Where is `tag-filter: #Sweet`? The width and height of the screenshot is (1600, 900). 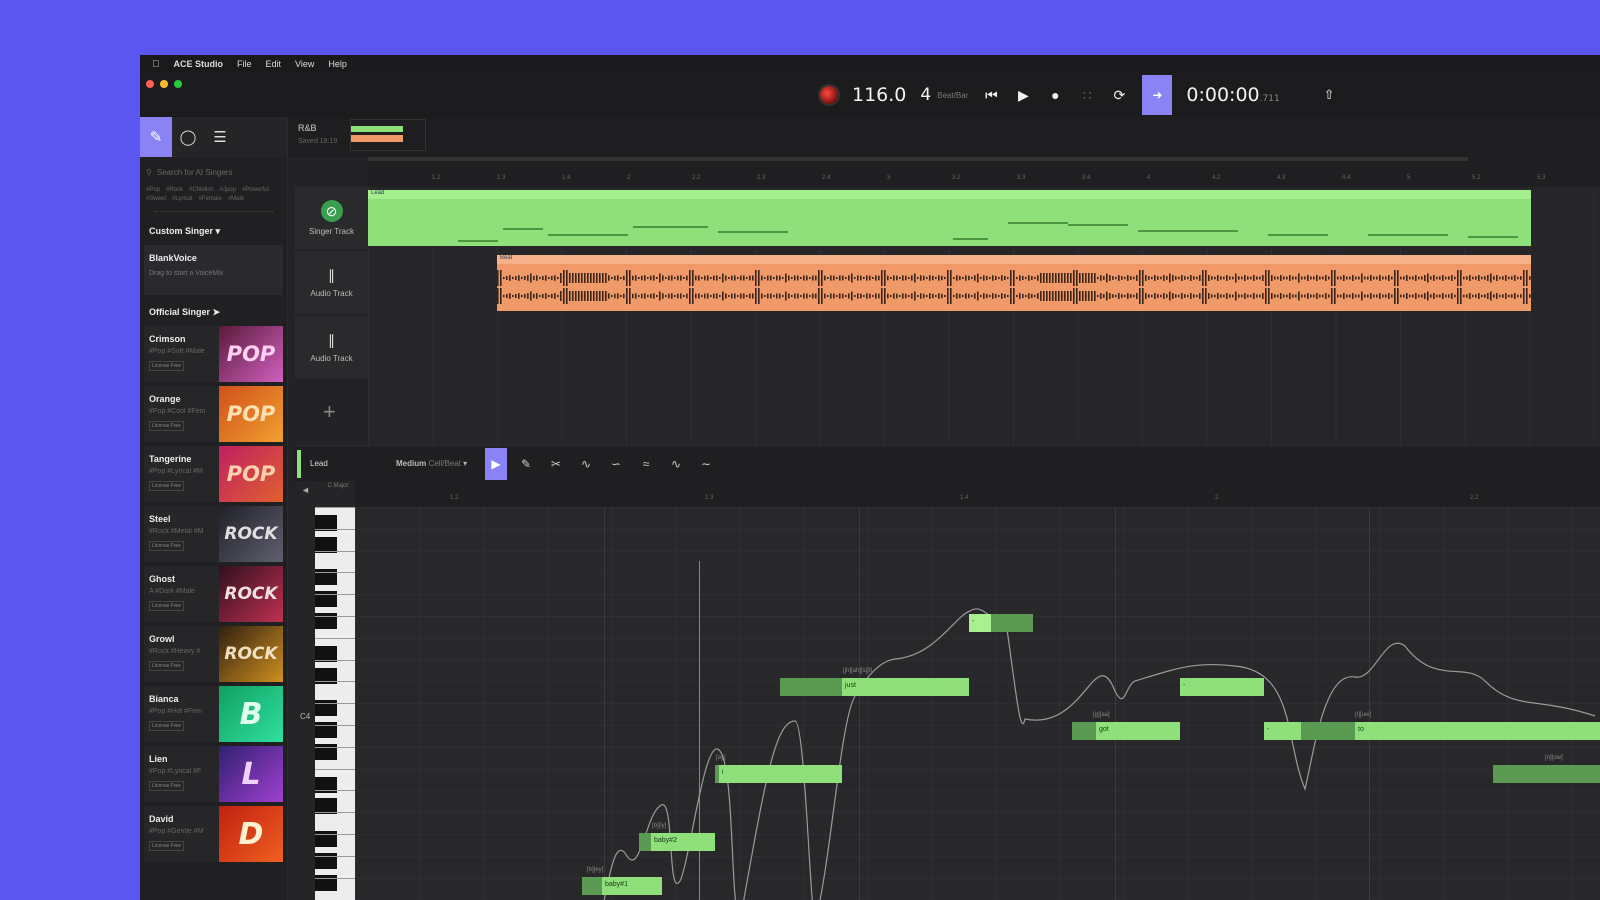 tag-filter: #Sweet is located at coordinates (156, 199).